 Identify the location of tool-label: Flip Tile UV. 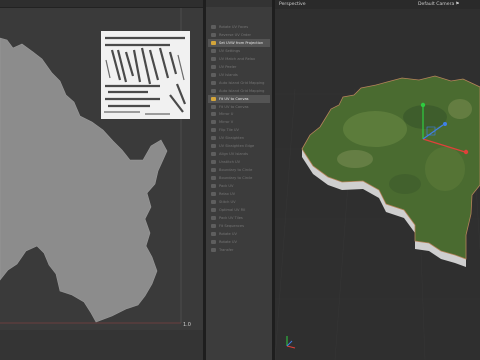
(229, 130).